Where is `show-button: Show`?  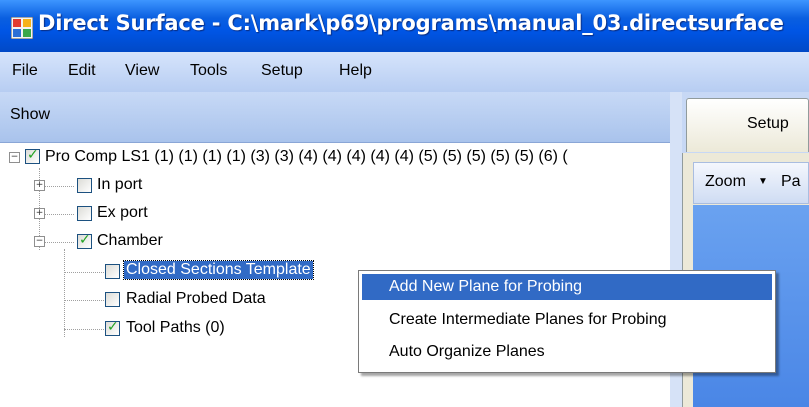
show-button: Show is located at coordinates (30, 115).